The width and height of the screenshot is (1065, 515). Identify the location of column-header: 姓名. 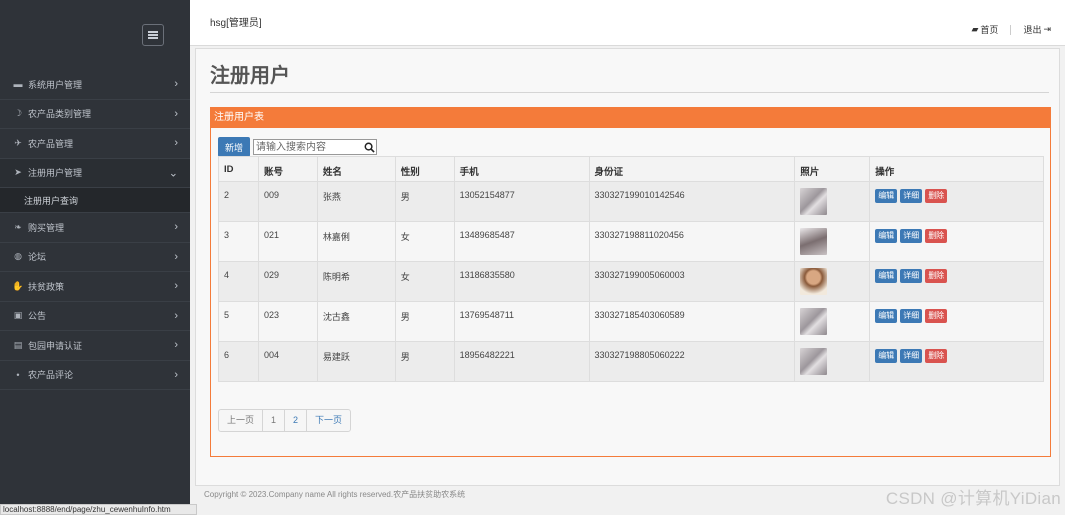
(356, 169).